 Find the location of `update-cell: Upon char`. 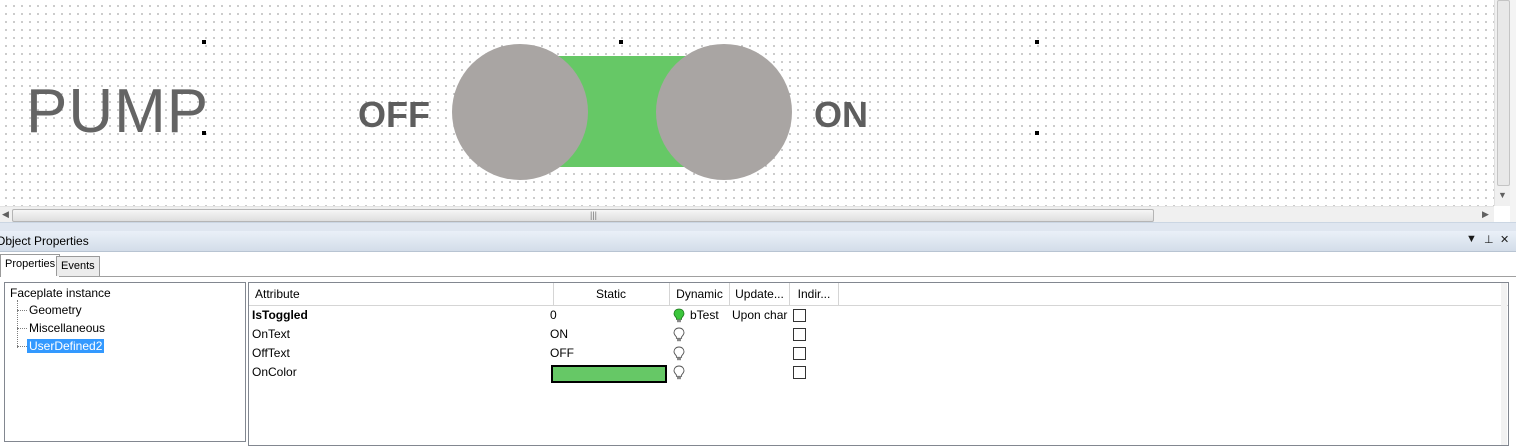

update-cell: Upon char is located at coordinates (760, 315).